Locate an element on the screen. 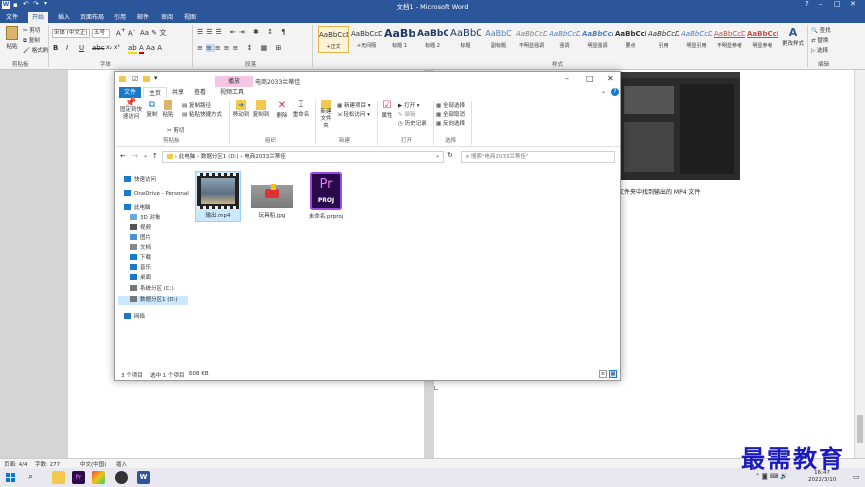 This screenshot has height=487, width=865. word-count: 字数: 277 is located at coordinates (47, 464).